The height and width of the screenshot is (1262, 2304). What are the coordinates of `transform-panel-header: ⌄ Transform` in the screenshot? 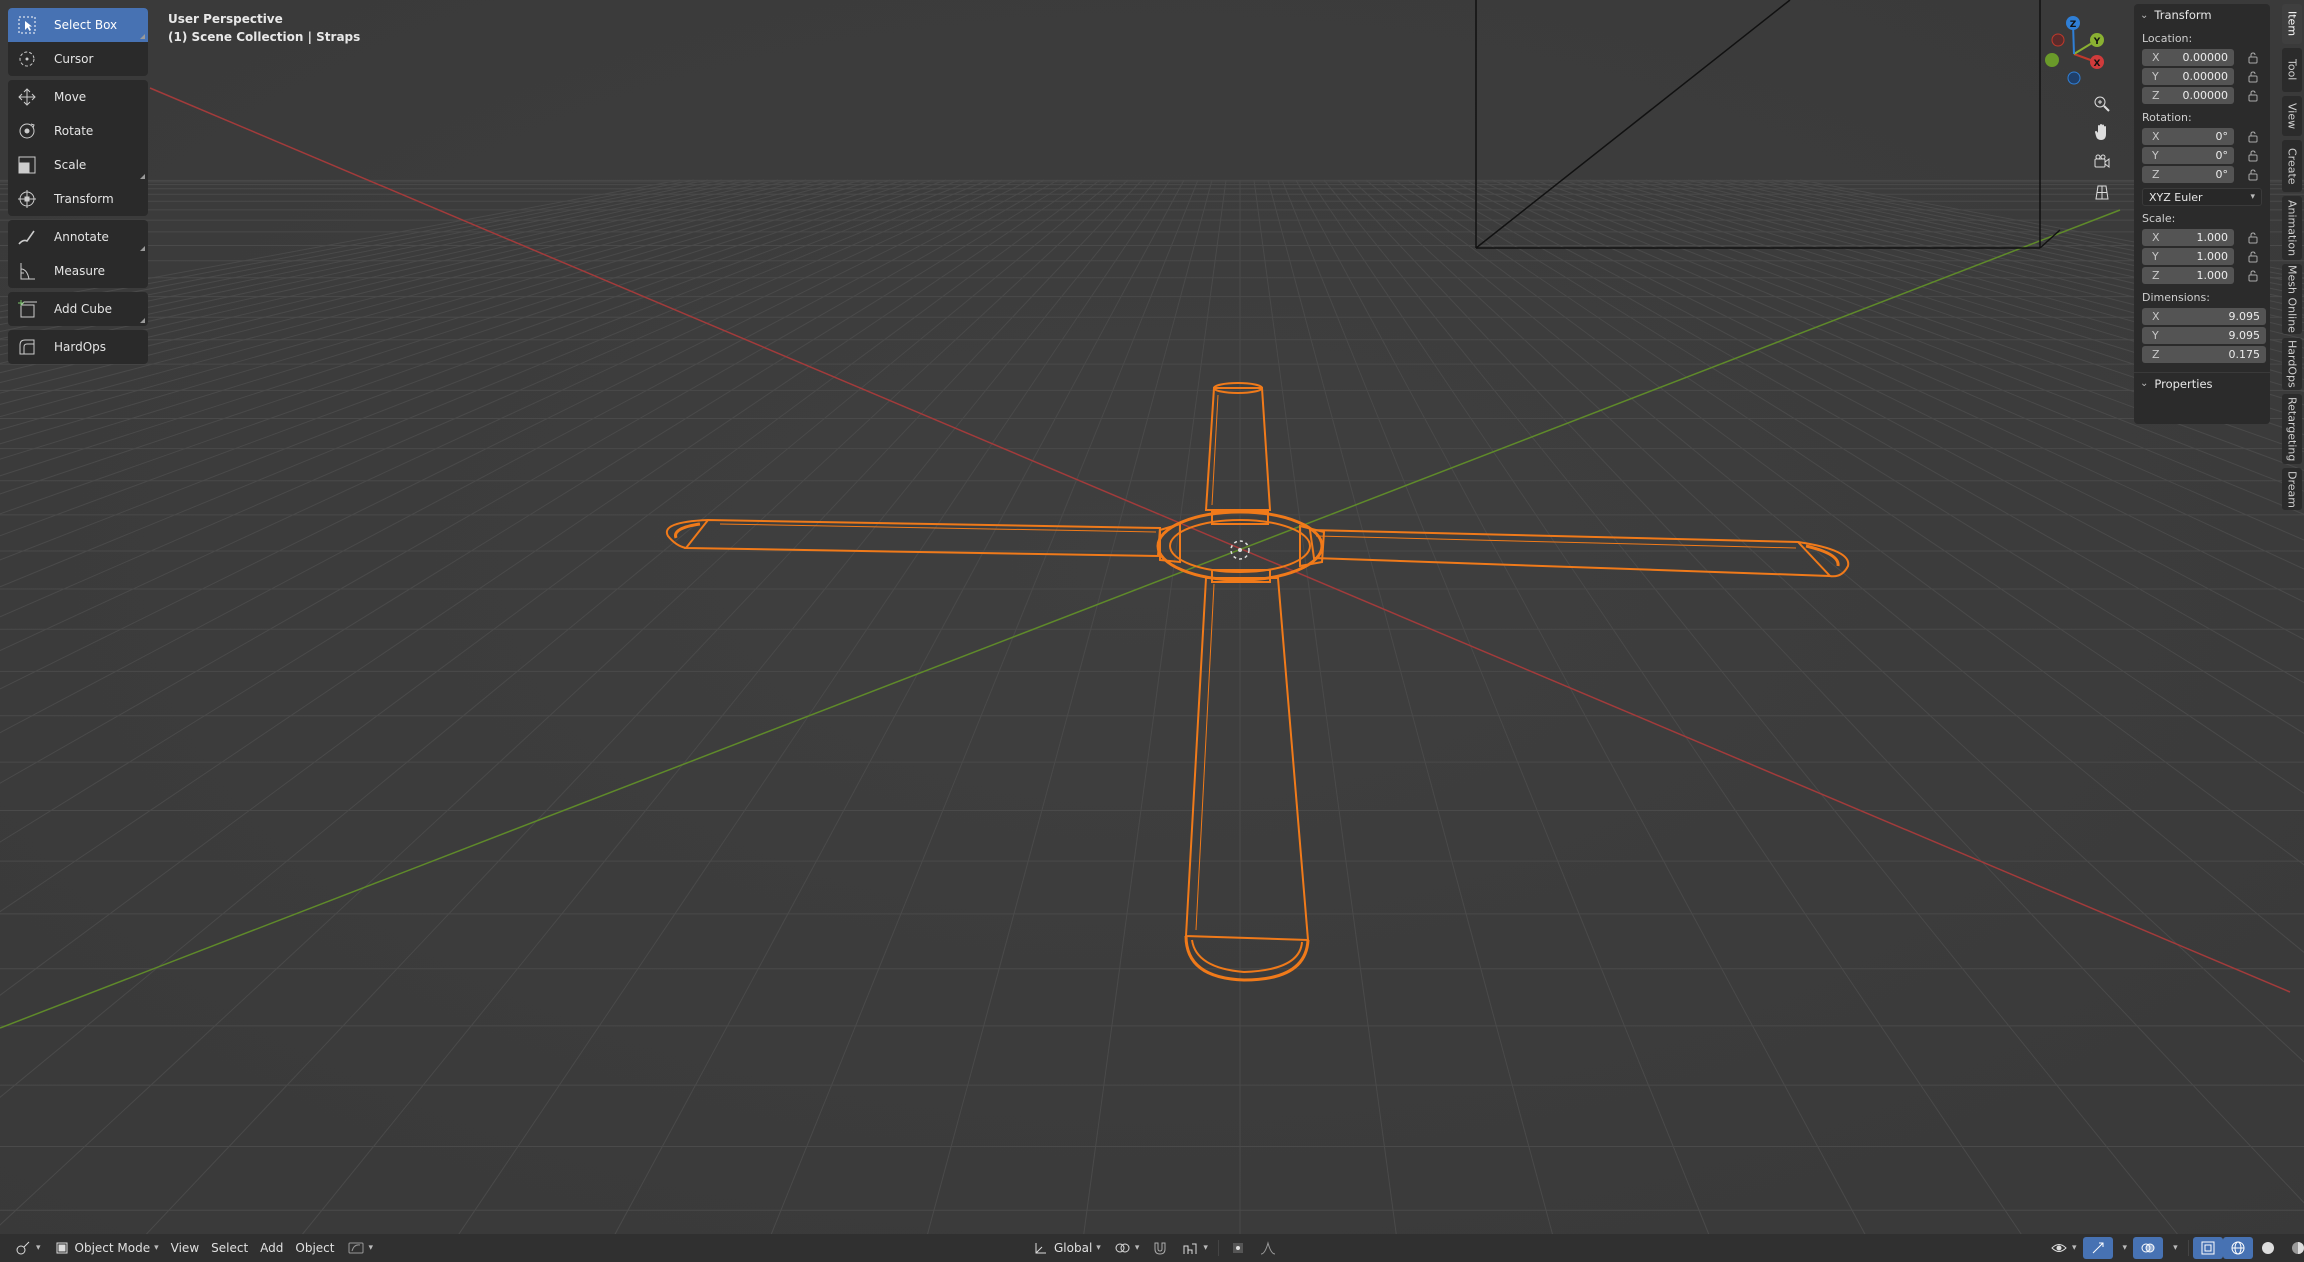 It's located at (2202, 15).